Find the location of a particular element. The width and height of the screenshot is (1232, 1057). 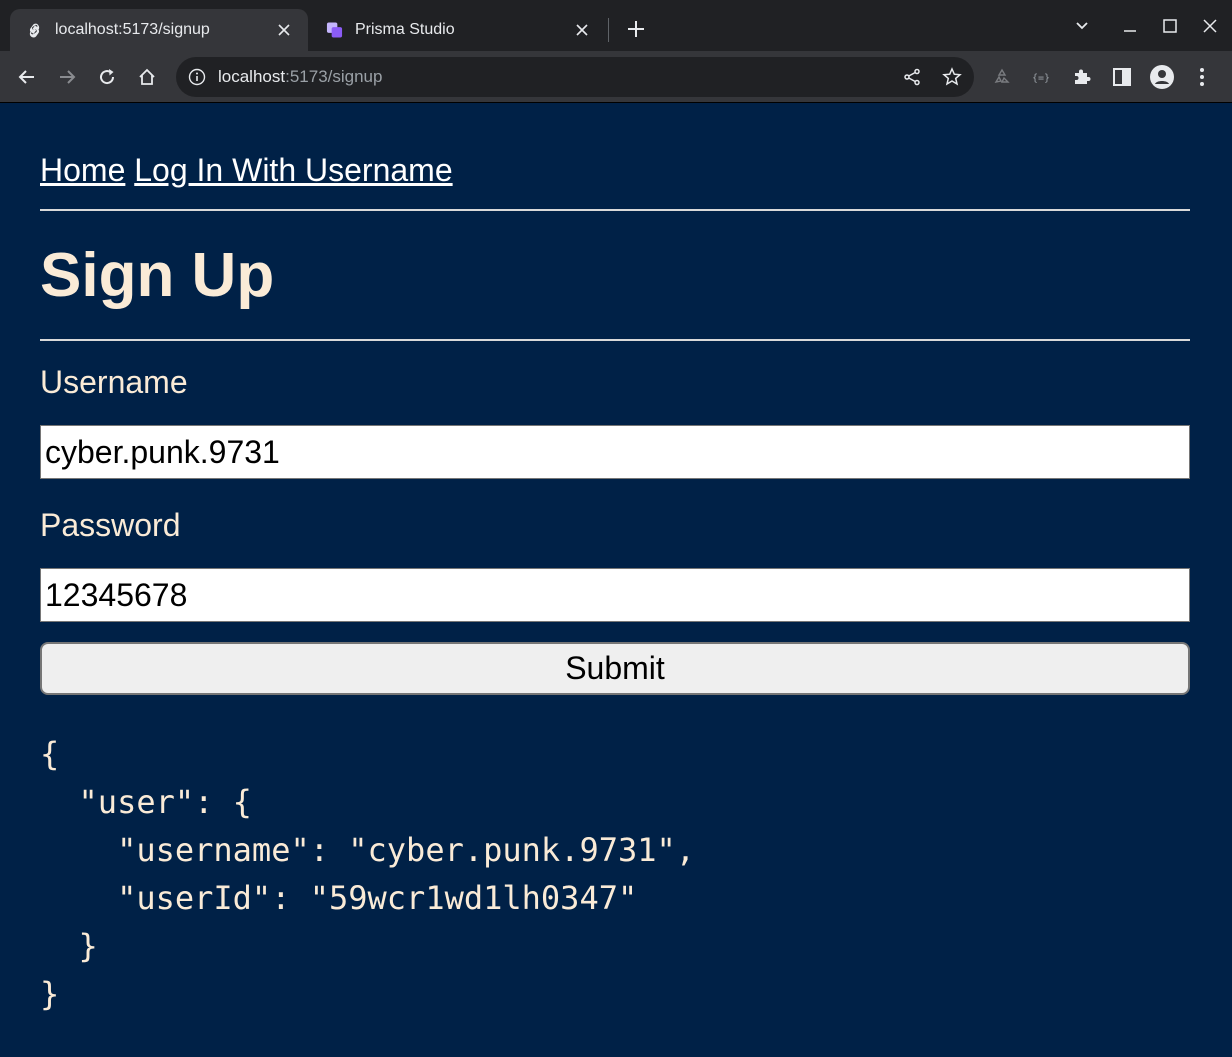

url-host: localhost is located at coordinates (252, 76).